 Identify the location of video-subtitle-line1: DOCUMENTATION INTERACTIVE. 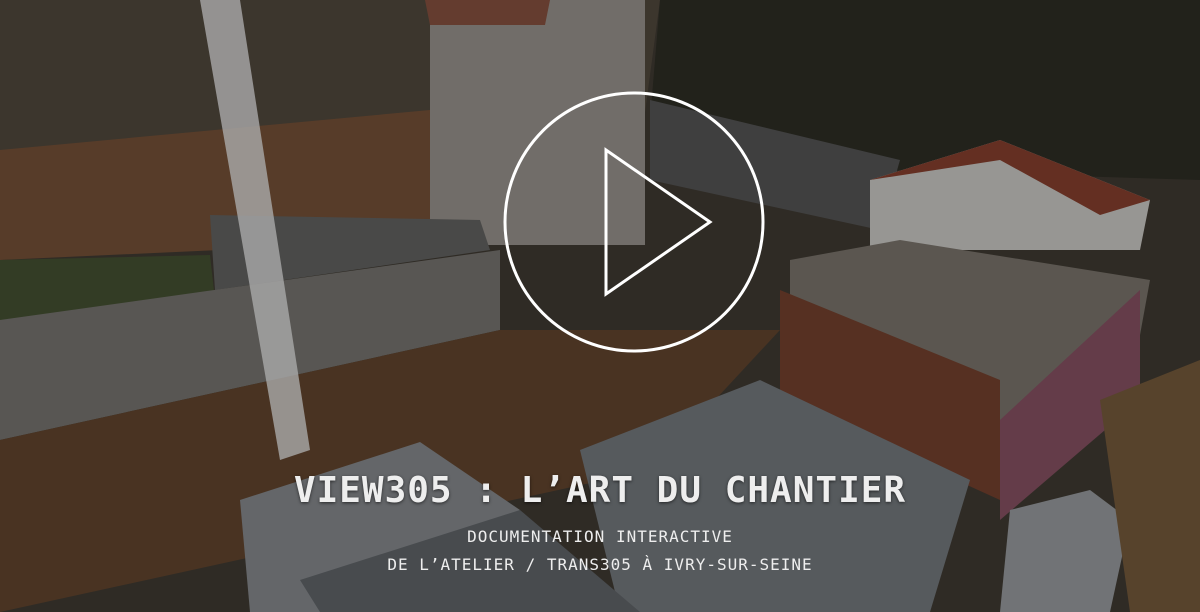
(600, 536).